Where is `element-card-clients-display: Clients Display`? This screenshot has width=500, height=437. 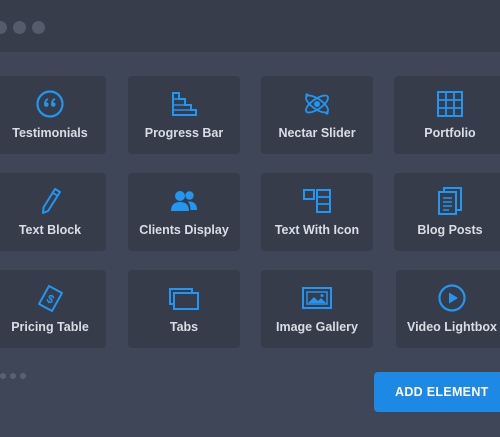
element-card-clients-display: Clients Display is located at coordinates (184, 212).